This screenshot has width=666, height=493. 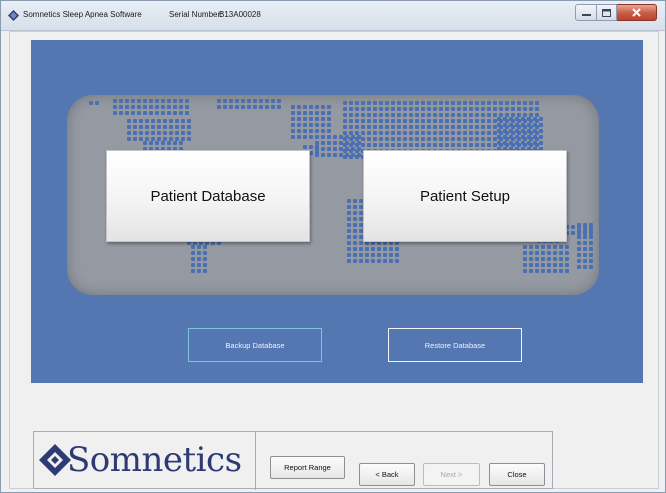 I want to click on logo-text: Somnetics, so click(x=154, y=460).